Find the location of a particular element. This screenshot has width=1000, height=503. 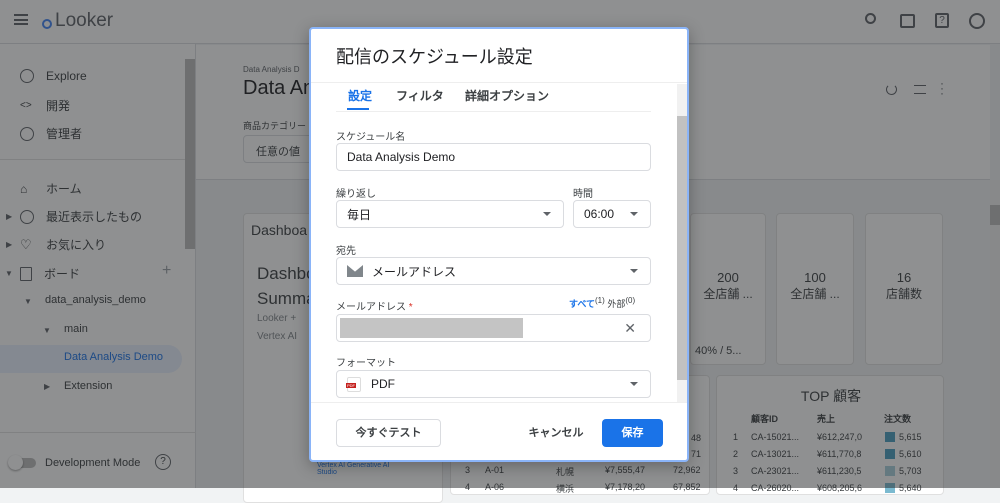

external-link: 外部 is located at coordinates (616, 304).